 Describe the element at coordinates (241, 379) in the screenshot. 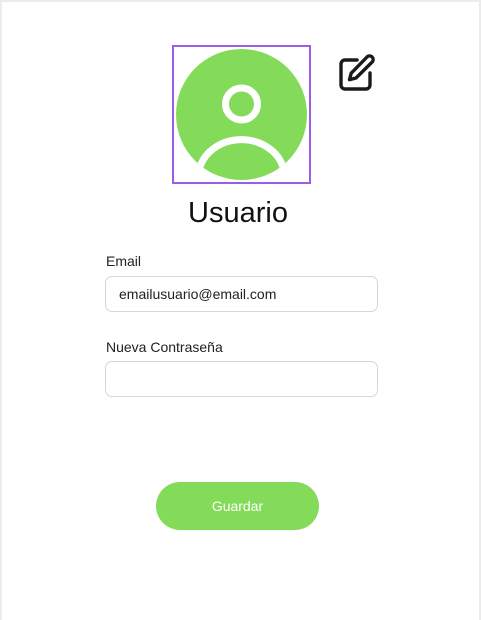

I see `new-password-field` at that location.